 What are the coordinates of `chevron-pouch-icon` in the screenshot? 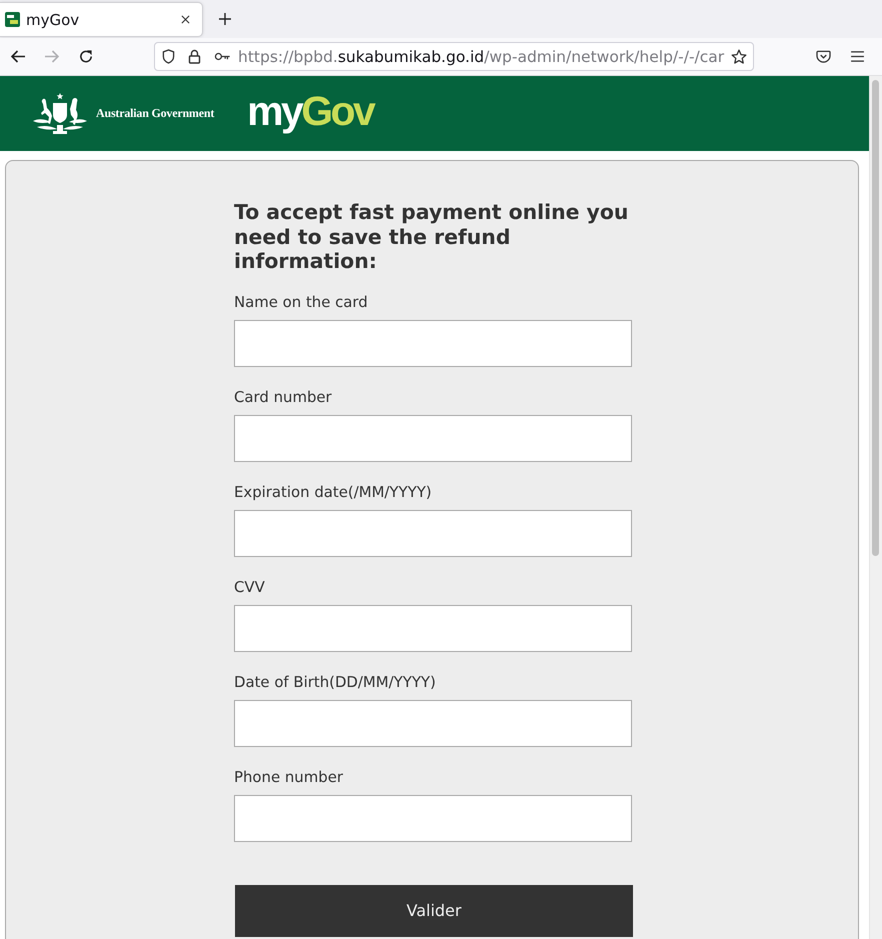 It's located at (823, 56).